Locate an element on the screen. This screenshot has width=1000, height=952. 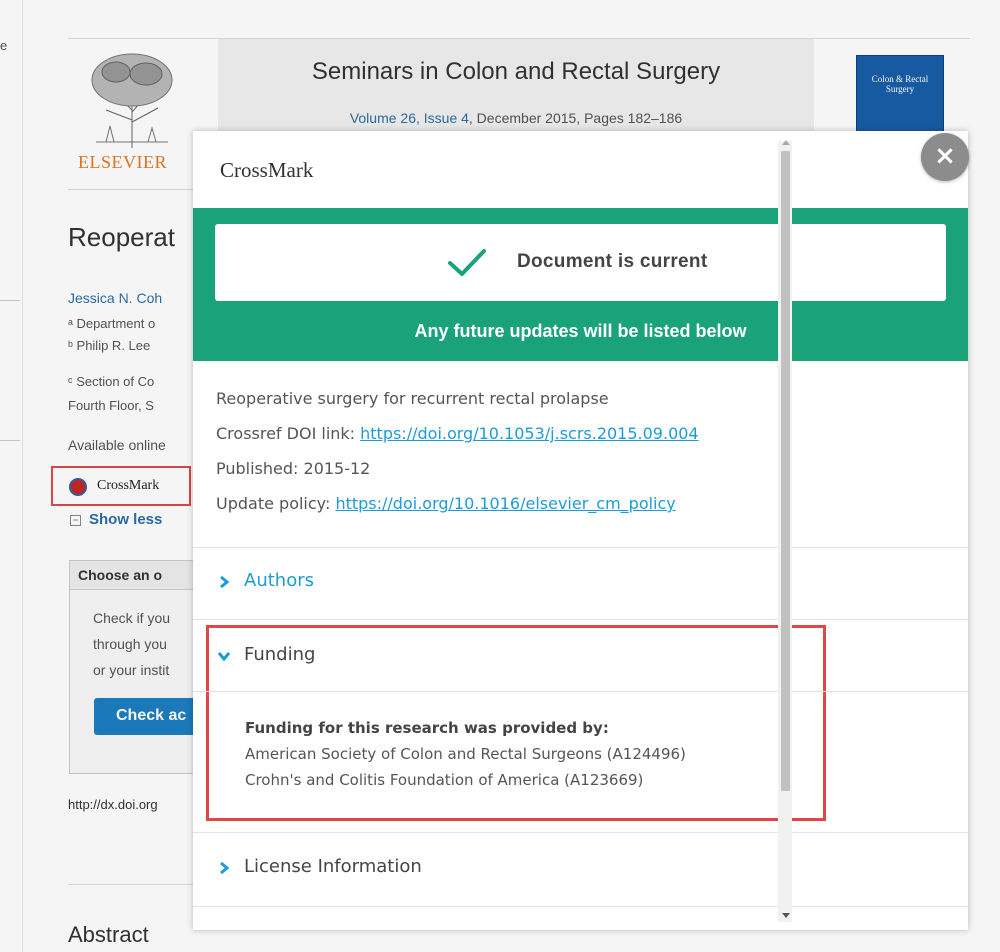
license-section-toggle: License Information is located at coordinates (580, 870).